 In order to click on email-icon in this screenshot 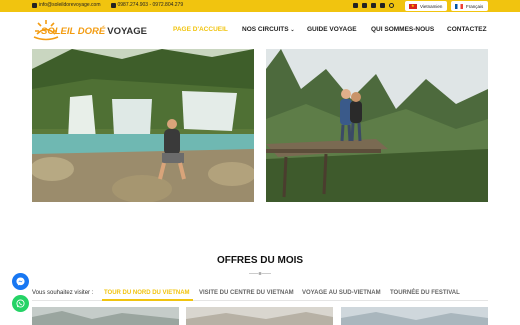, I will do `click(382, 5)`.